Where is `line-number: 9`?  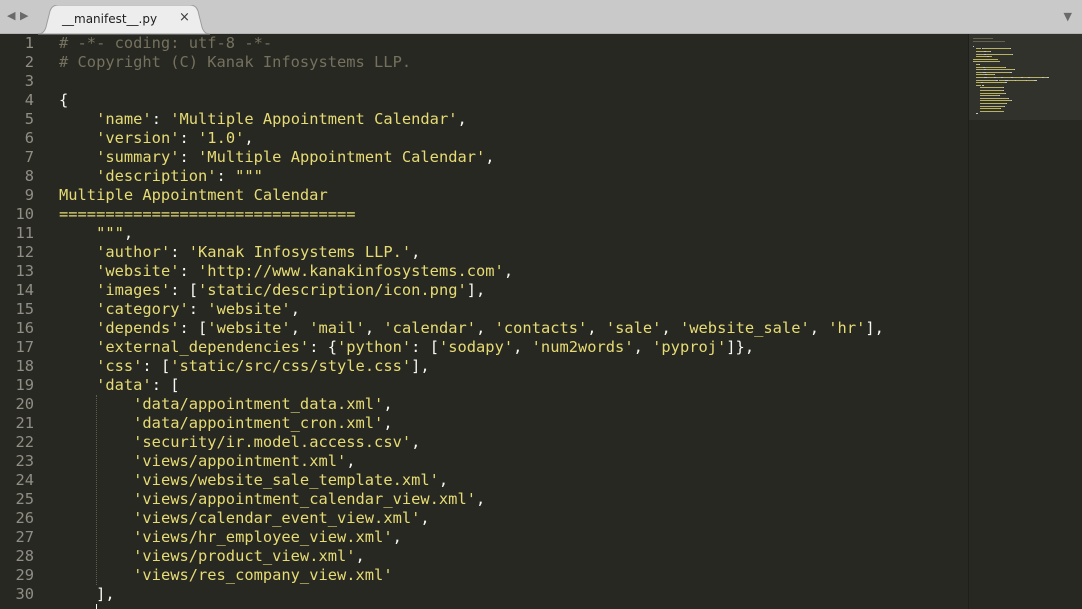
line-number: 9 is located at coordinates (29, 195).